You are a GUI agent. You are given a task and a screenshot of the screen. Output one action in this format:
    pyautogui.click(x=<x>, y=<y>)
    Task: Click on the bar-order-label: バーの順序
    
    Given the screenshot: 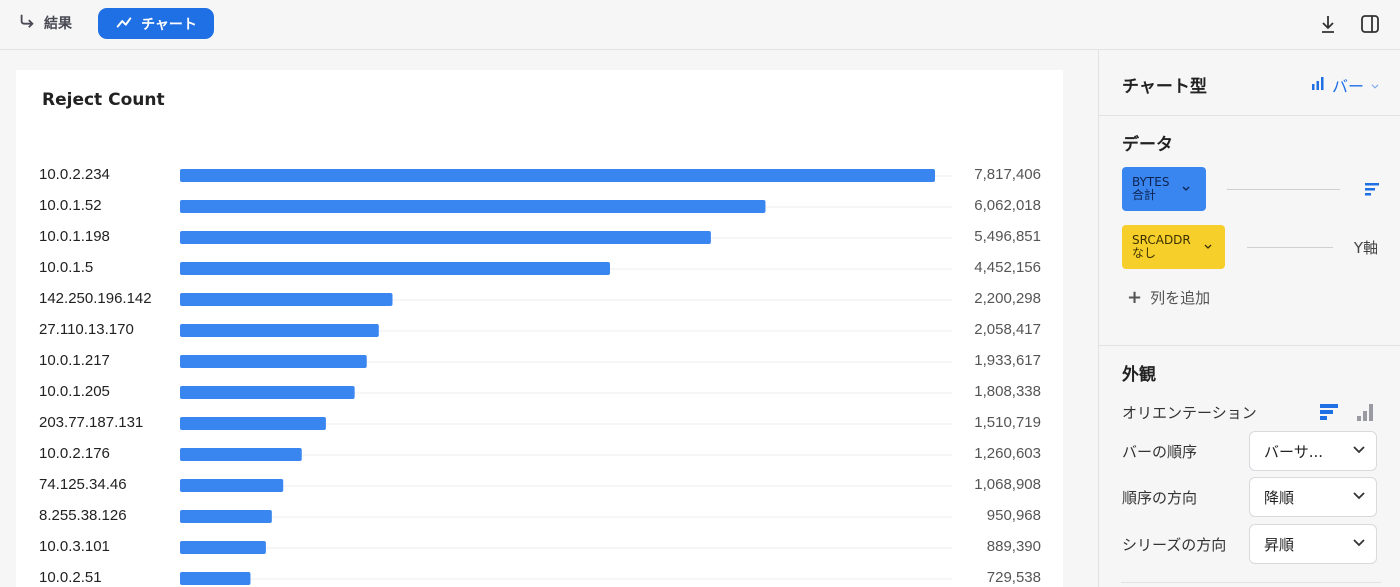 What is the action you would take?
    pyautogui.click(x=1160, y=452)
    